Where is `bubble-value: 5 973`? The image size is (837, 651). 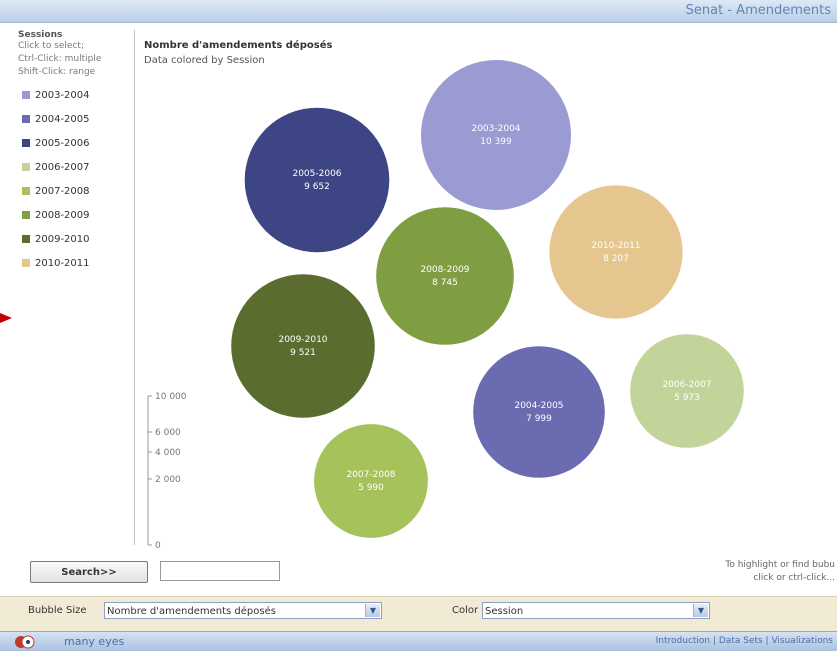
bubble-value: 5 973 is located at coordinates (687, 398).